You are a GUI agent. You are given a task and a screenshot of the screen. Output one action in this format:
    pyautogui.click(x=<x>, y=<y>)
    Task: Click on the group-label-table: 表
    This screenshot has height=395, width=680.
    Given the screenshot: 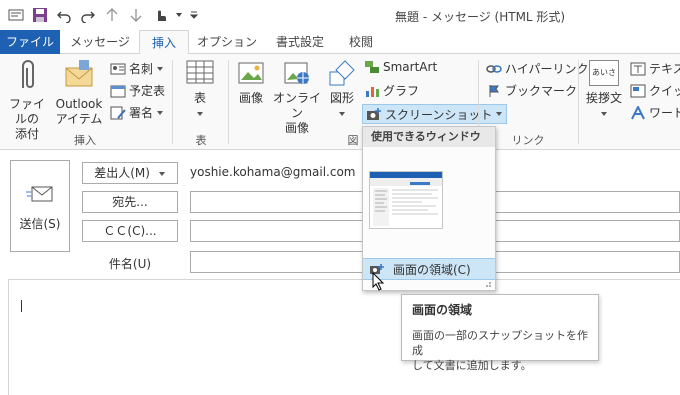 What is the action you would take?
    pyautogui.click(x=201, y=140)
    